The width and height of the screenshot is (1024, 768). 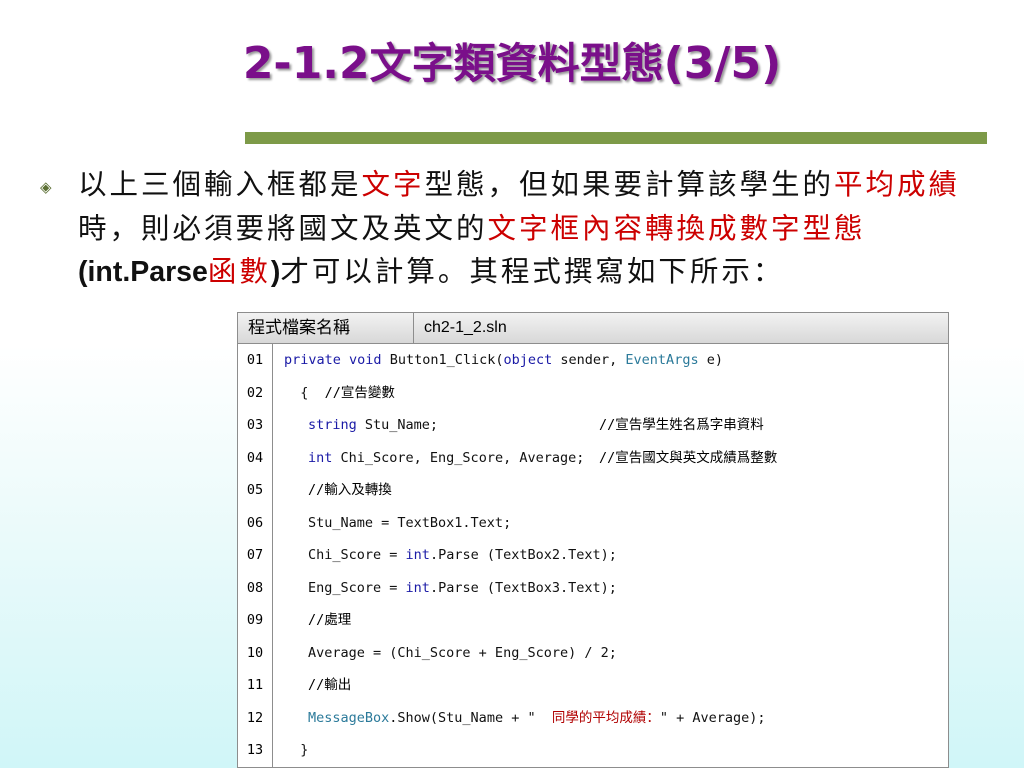 I want to click on code-comment-03: //宣告學生姓名爲字串資料, so click(x=681, y=425).